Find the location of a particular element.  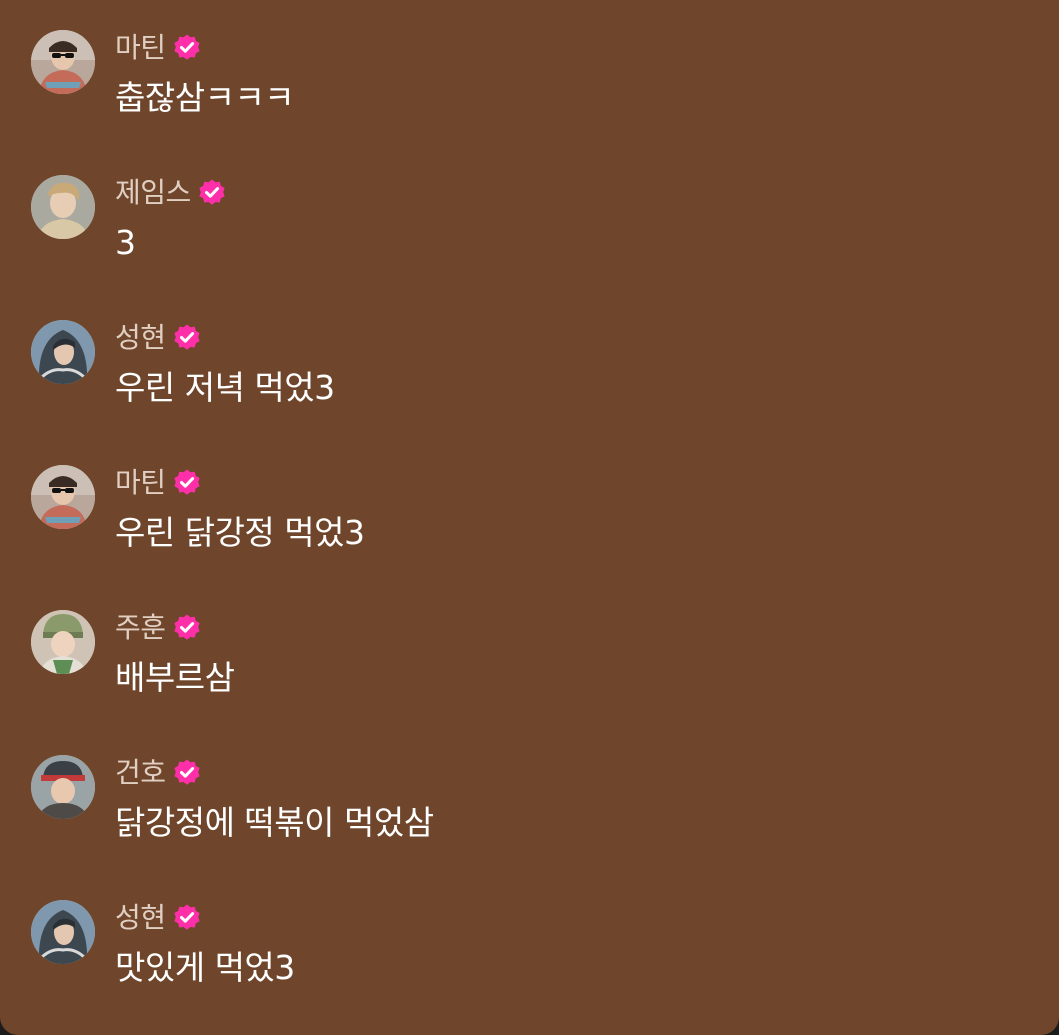

comment-text: 배부르삼 is located at coordinates (175, 677).